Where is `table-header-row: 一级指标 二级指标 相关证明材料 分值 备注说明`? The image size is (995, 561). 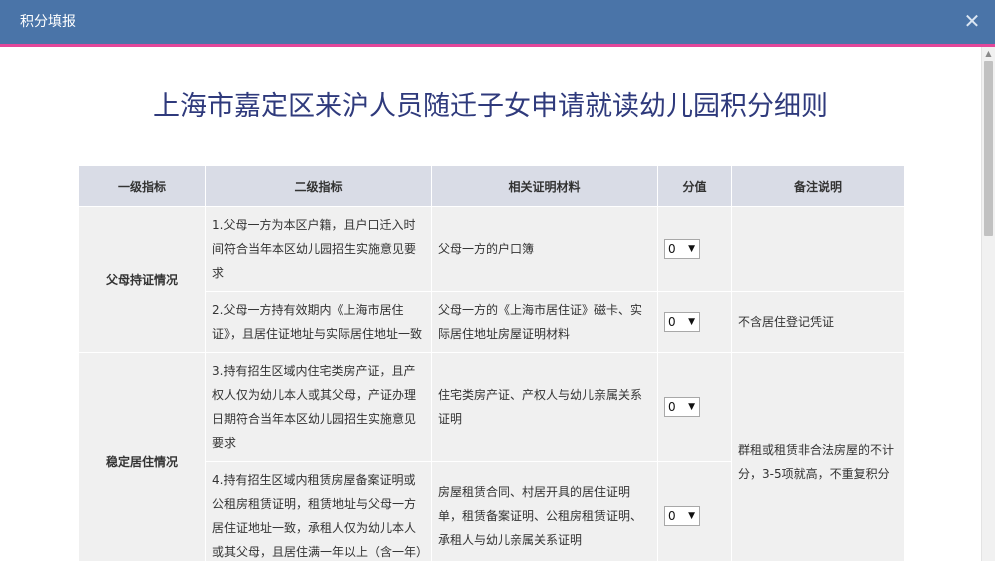
table-header-row: 一级指标 二级指标 相关证明材料 分值 备注说明 is located at coordinates (491, 186).